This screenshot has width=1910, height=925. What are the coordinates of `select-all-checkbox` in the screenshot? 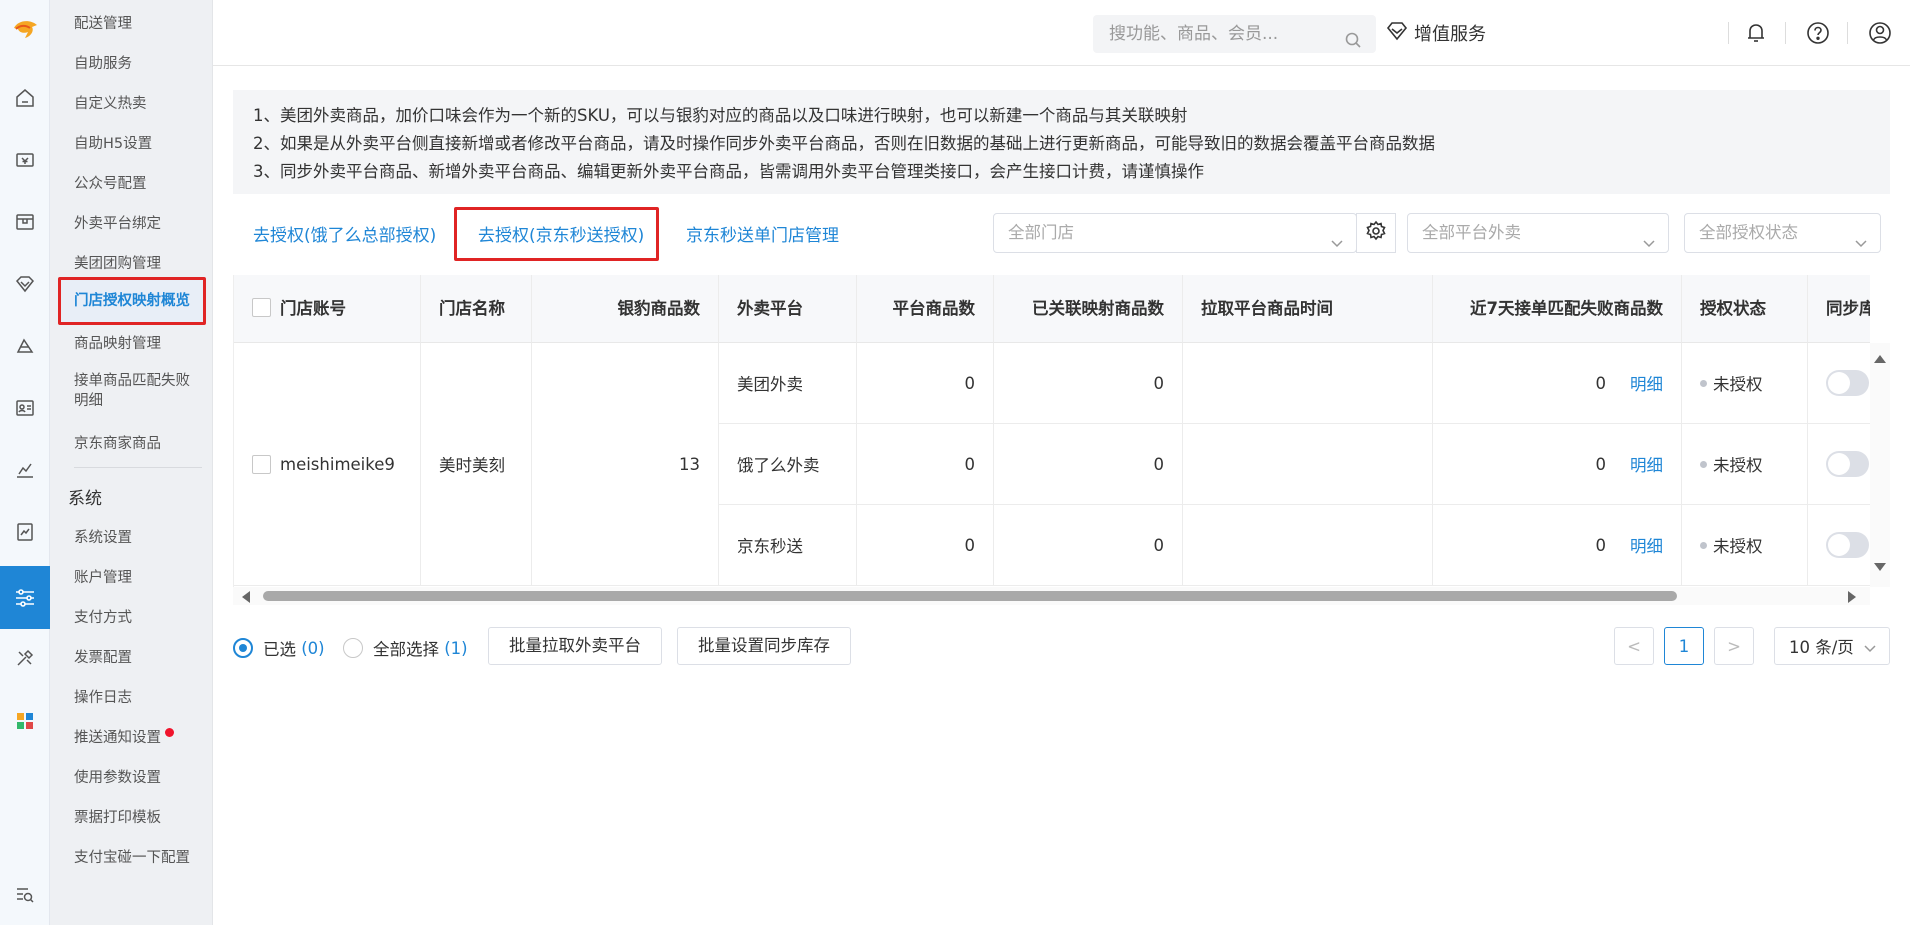 It's located at (261, 307).